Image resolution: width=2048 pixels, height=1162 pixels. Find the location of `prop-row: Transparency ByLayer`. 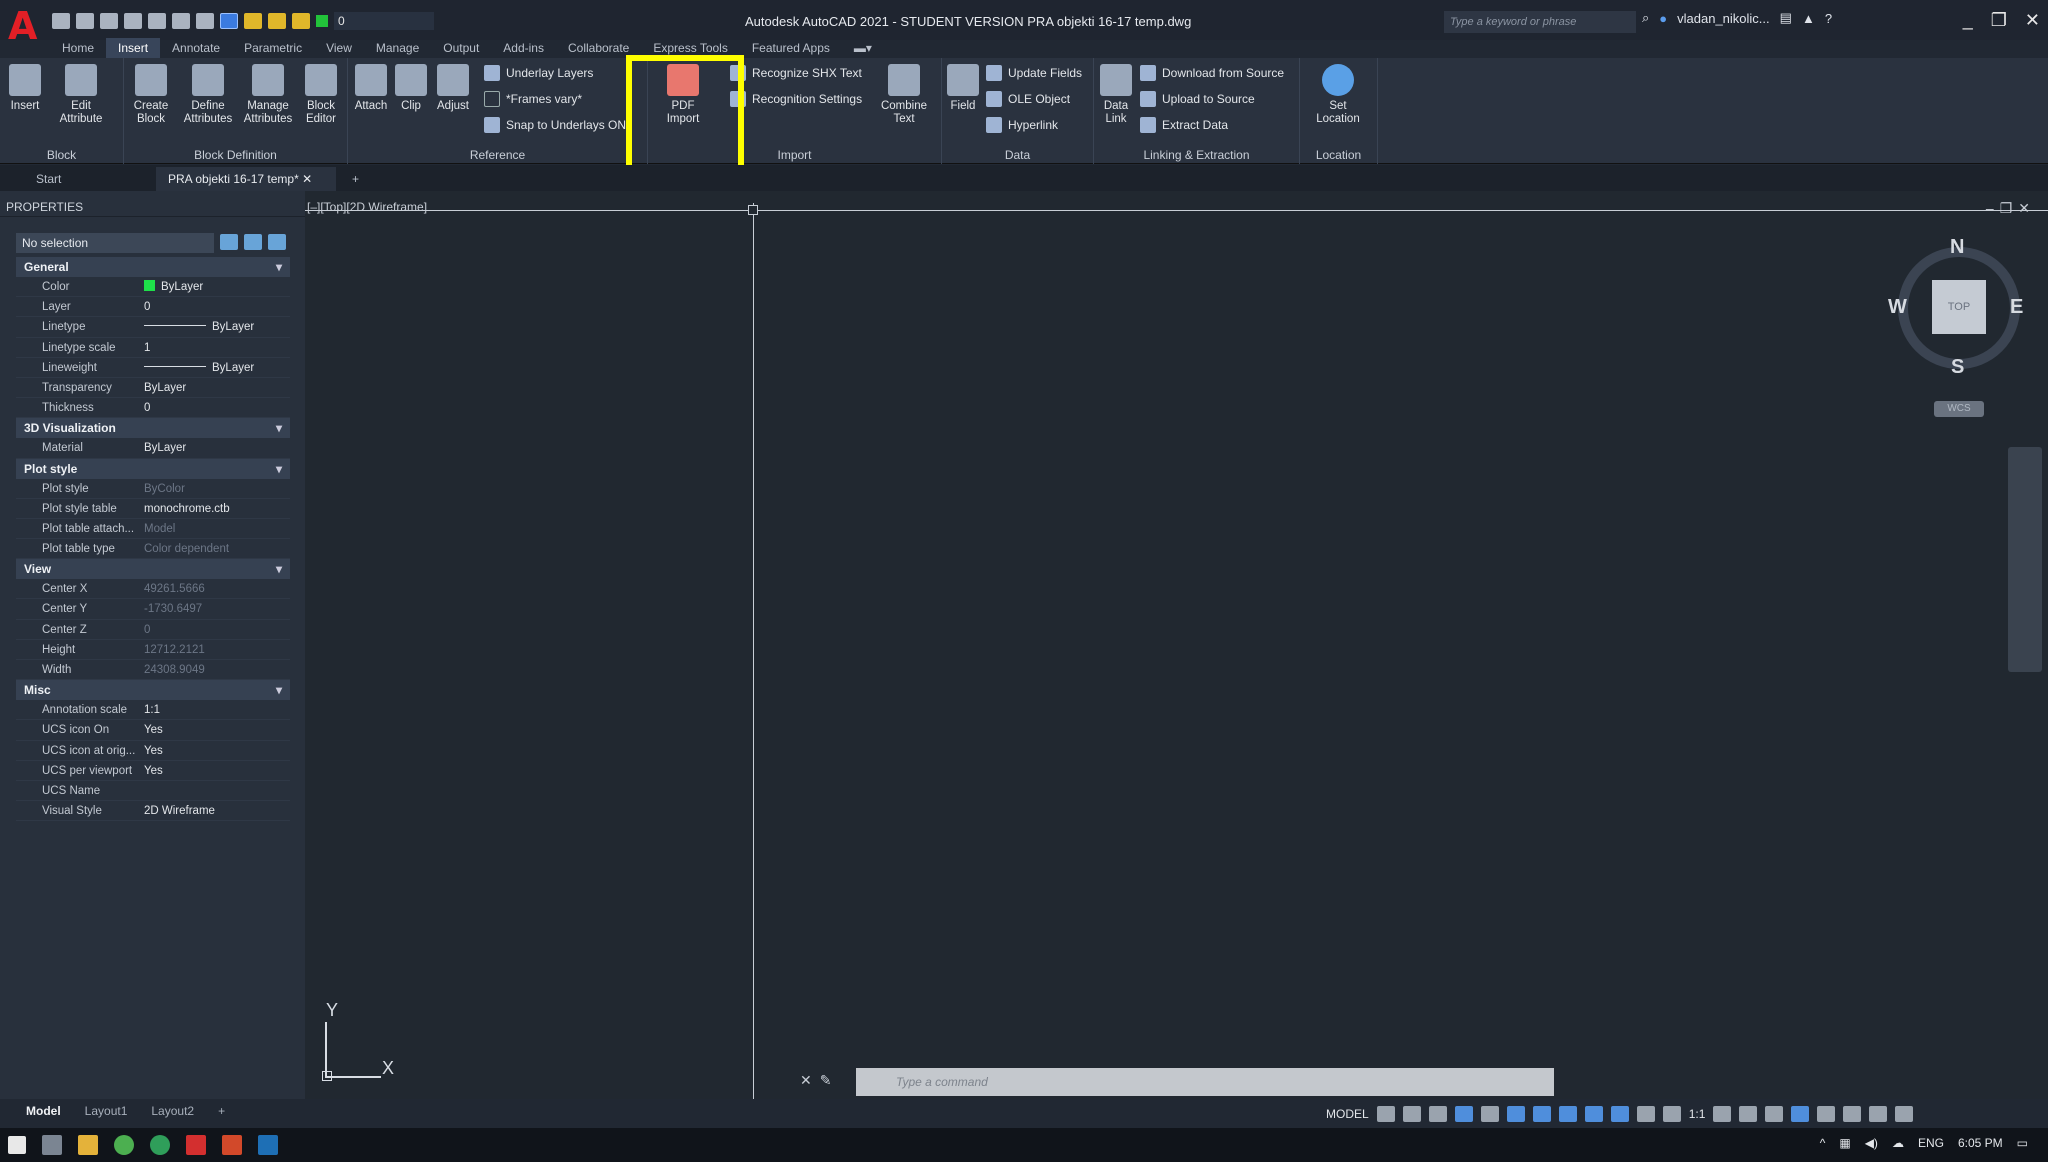

prop-row: Transparency ByLayer is located at coordinates (153, 388).